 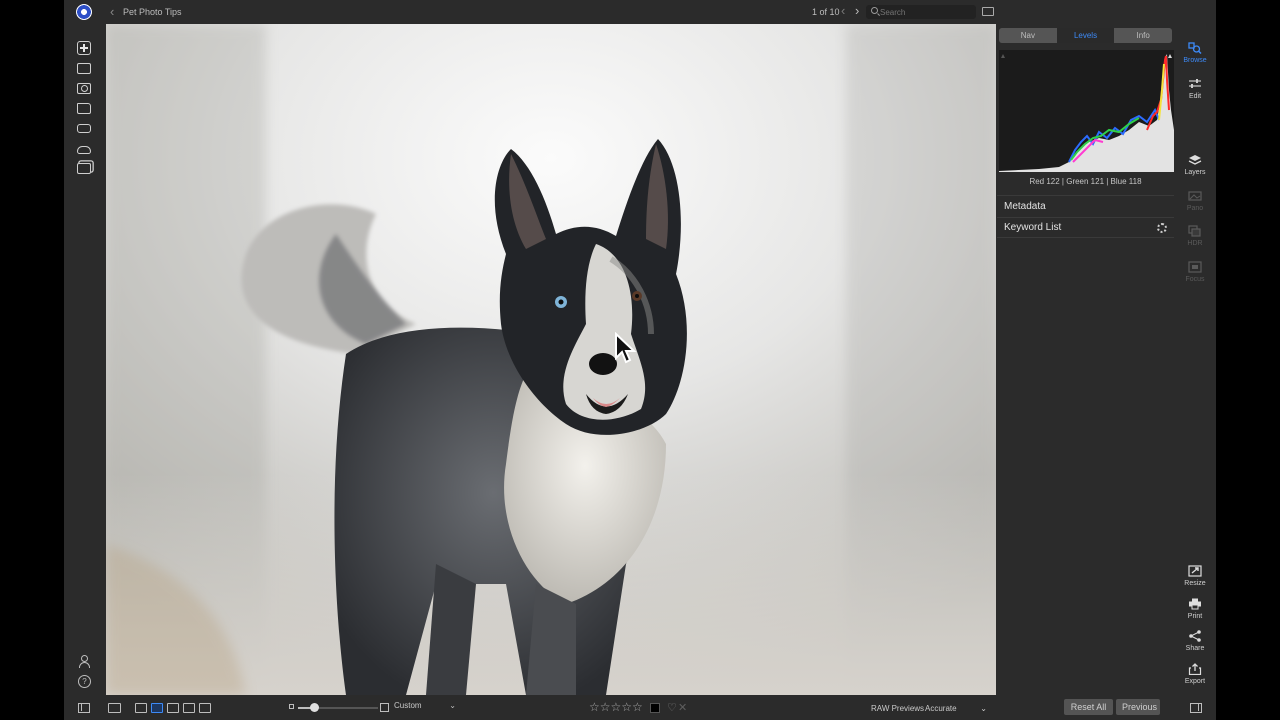 I want to click on compare-view-icon, so click(x=189, y=708).